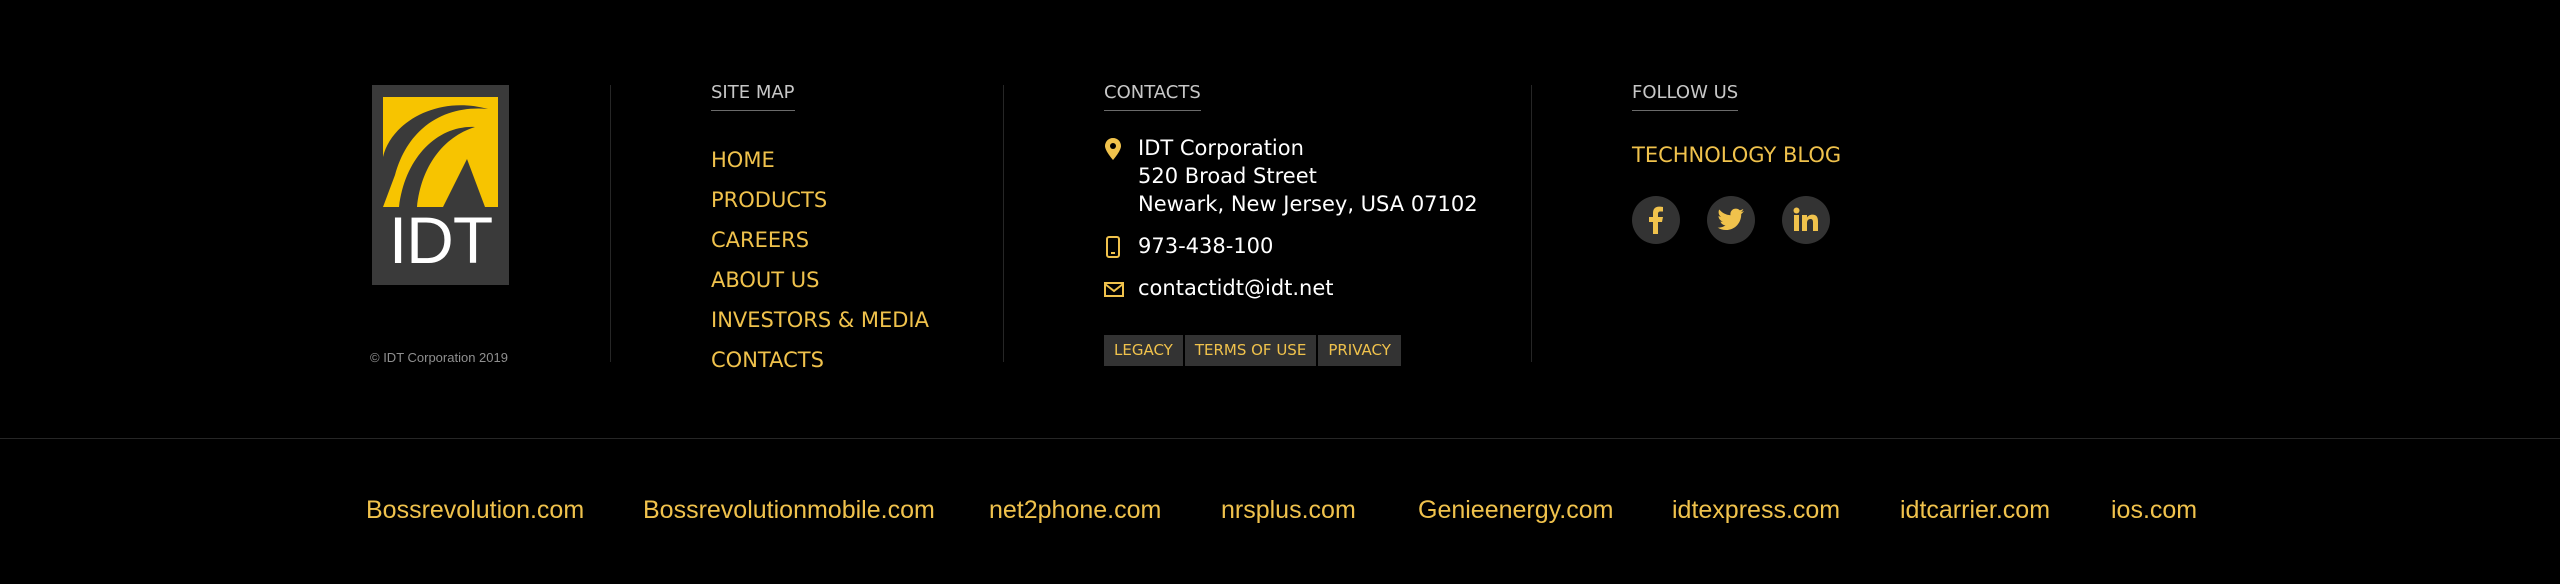  I want to click on legacy-link: LEGACY, so click(1143, 350).